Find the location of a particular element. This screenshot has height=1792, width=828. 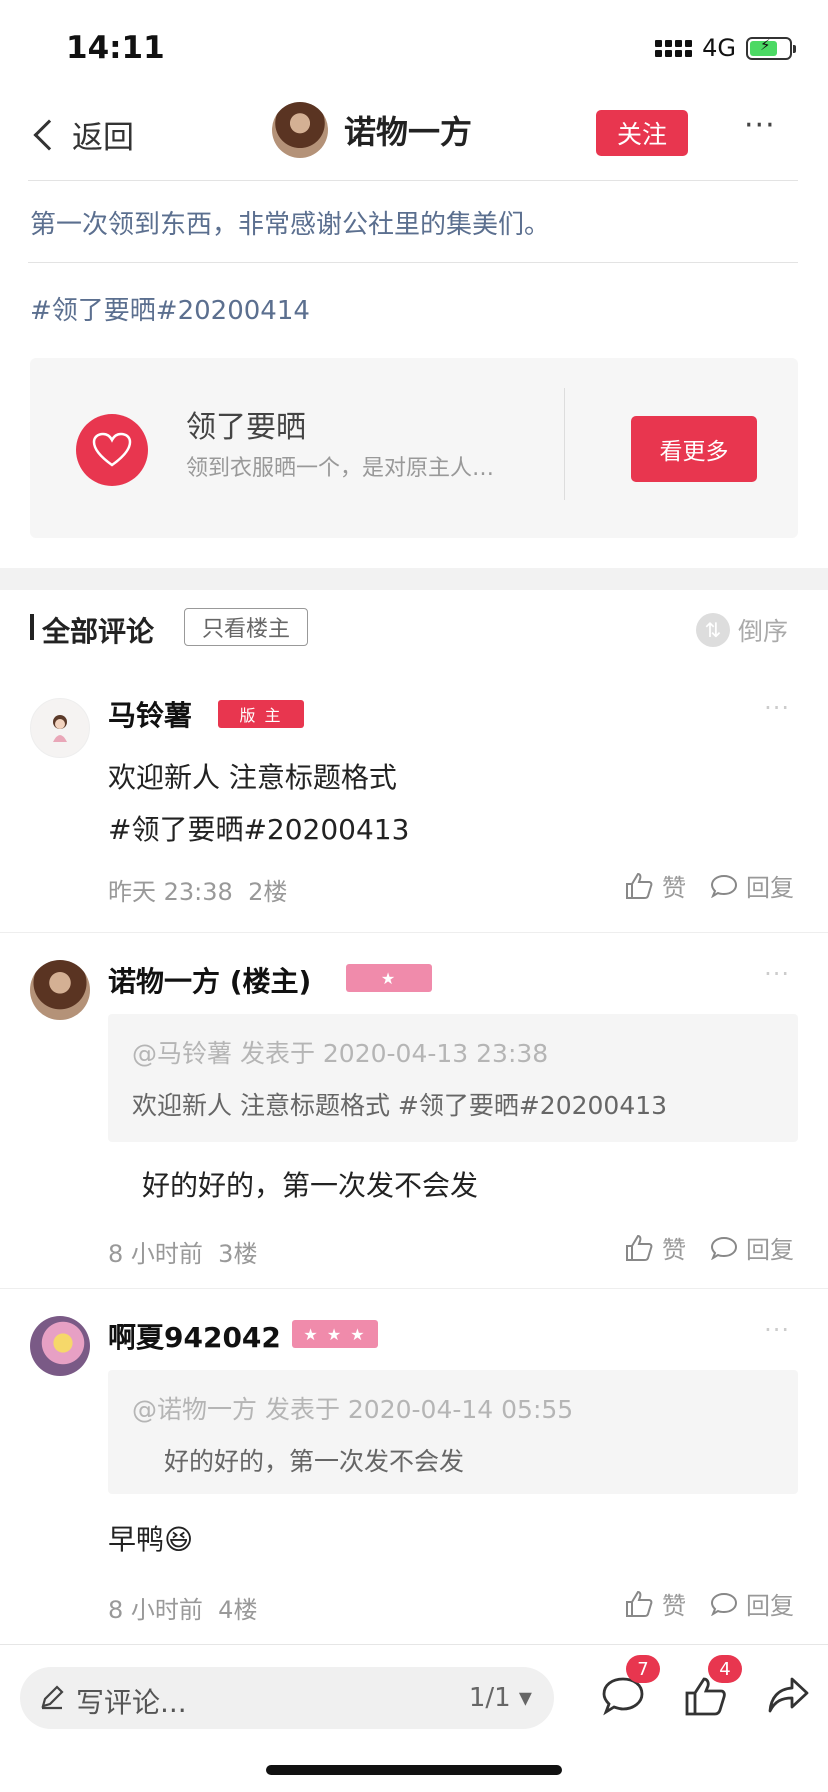

pen-icon is located at coordinates (52, 1697).